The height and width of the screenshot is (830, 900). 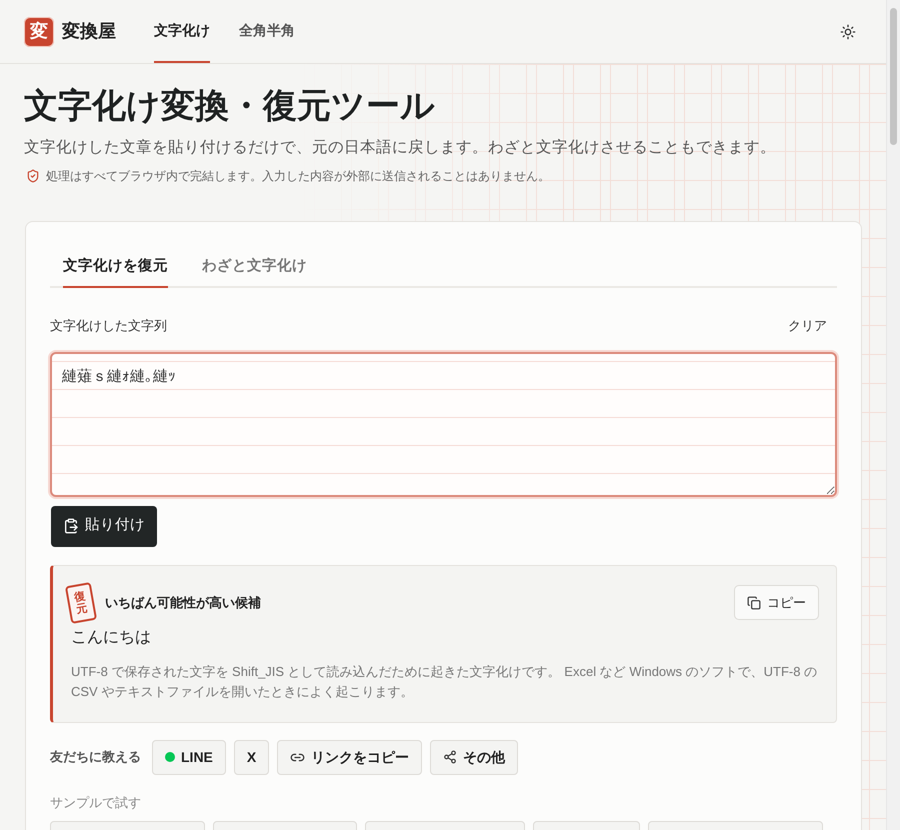 I want to click on samples-label: サンプルで試す, so click(x=95, y=803).